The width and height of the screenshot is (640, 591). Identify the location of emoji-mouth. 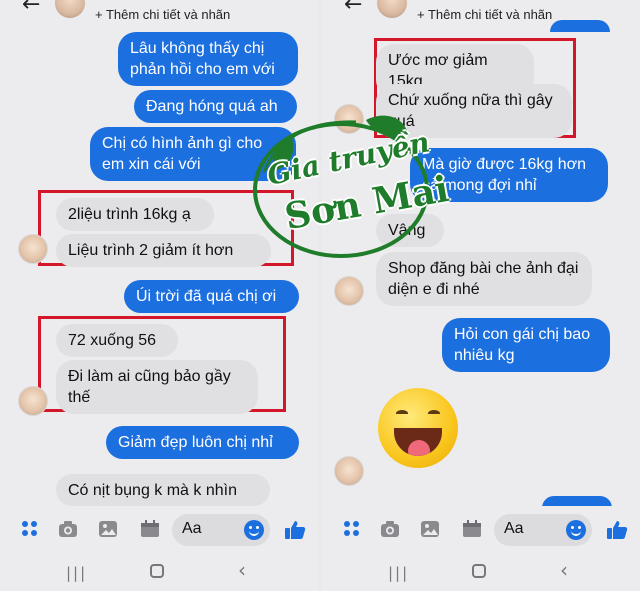
(418, 442).